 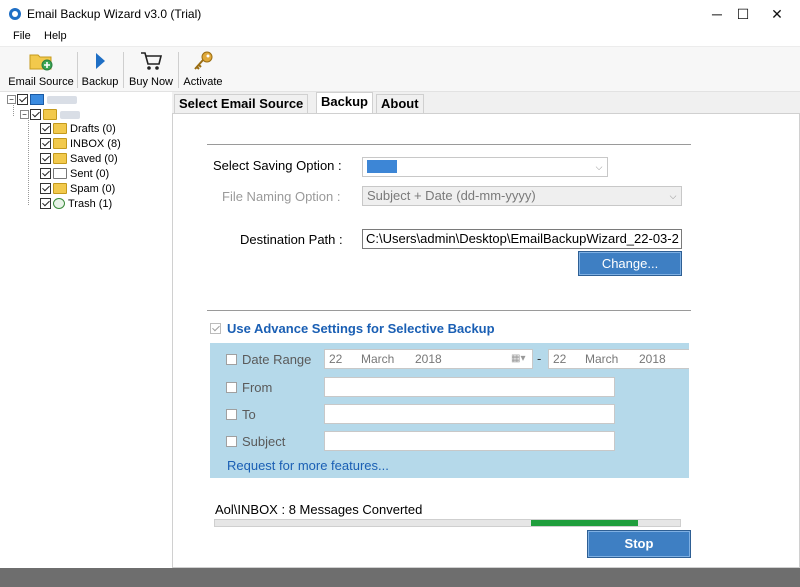 I want to click on saved-folder-icon, so click(x=60, y=158).